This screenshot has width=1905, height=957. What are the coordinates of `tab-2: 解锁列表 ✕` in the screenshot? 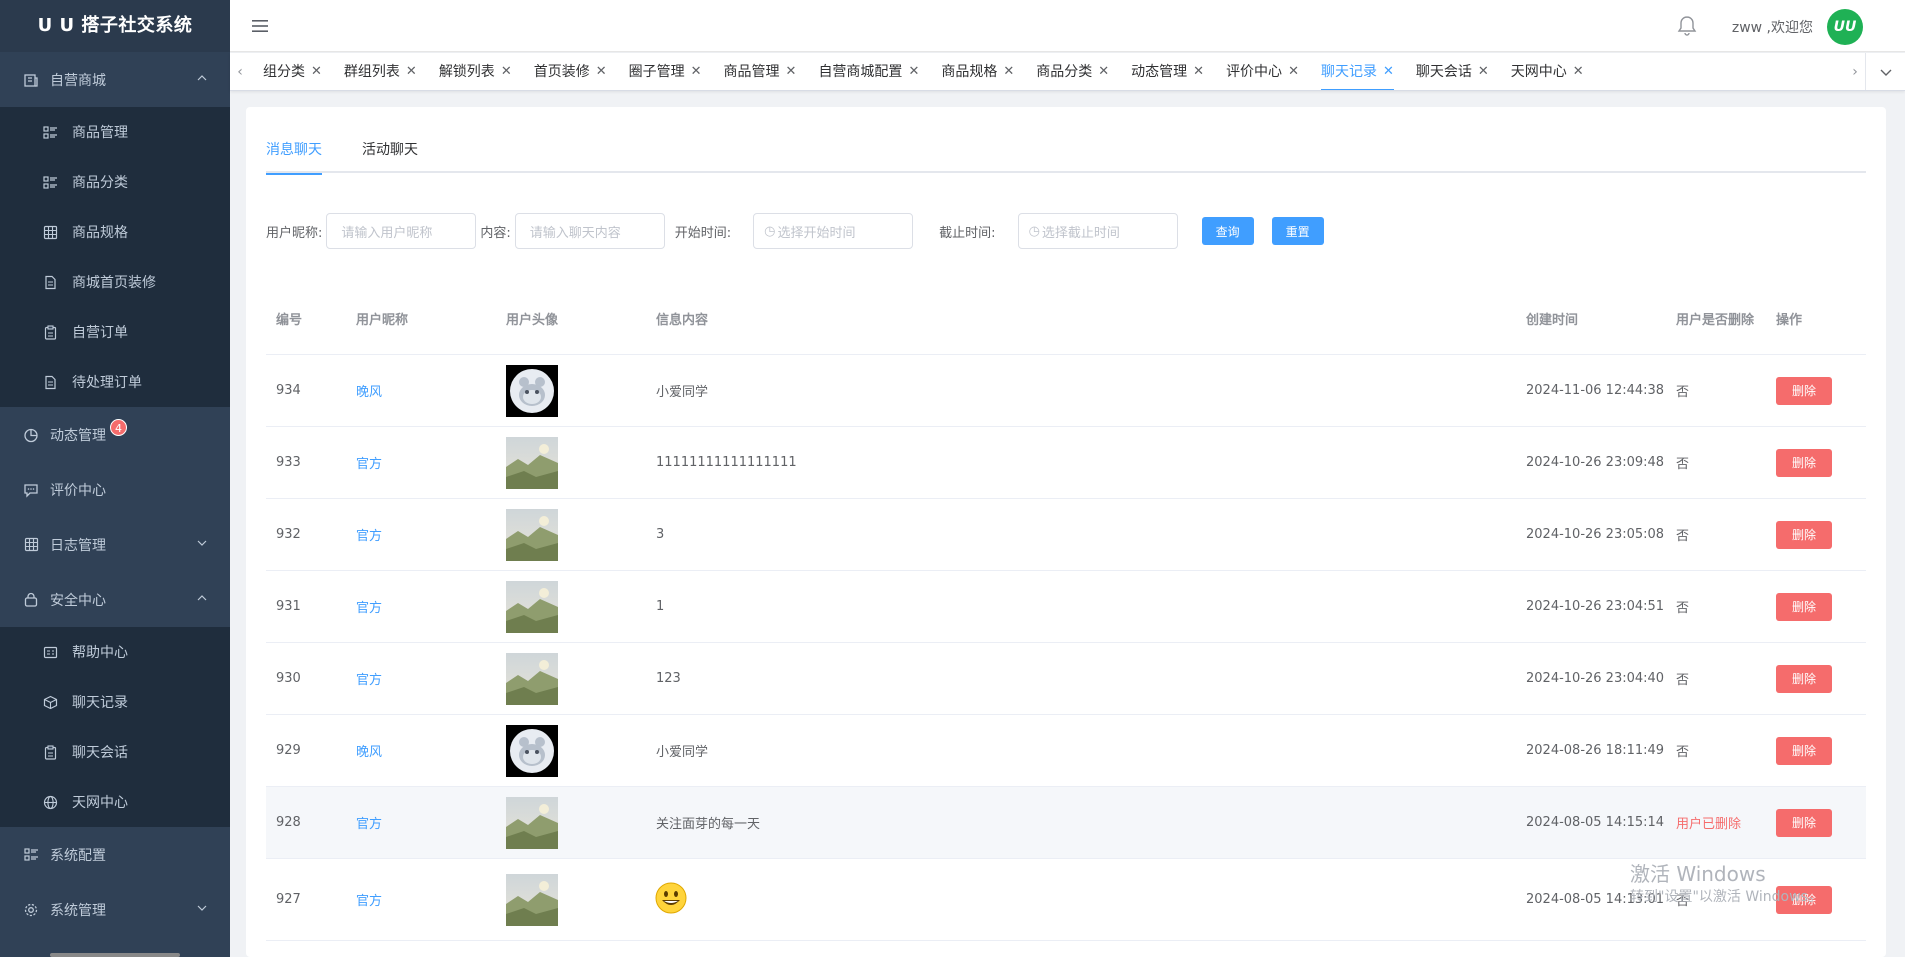 It's located at (475, 71).